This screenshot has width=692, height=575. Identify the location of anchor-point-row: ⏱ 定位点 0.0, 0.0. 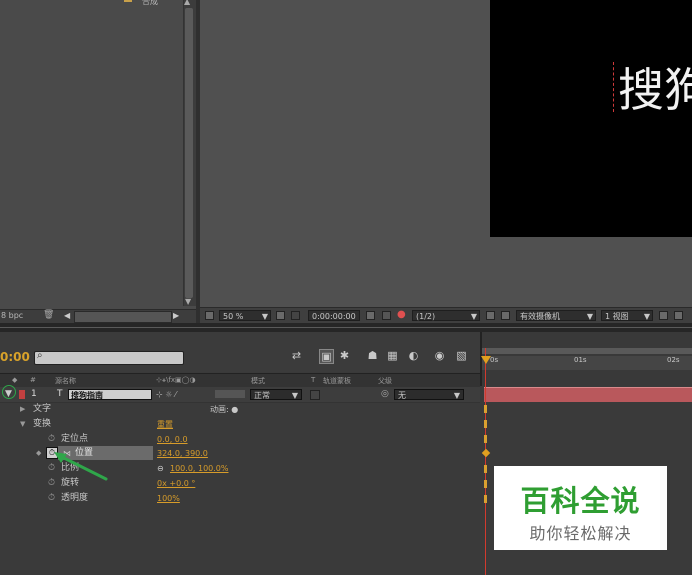
(240, 439).